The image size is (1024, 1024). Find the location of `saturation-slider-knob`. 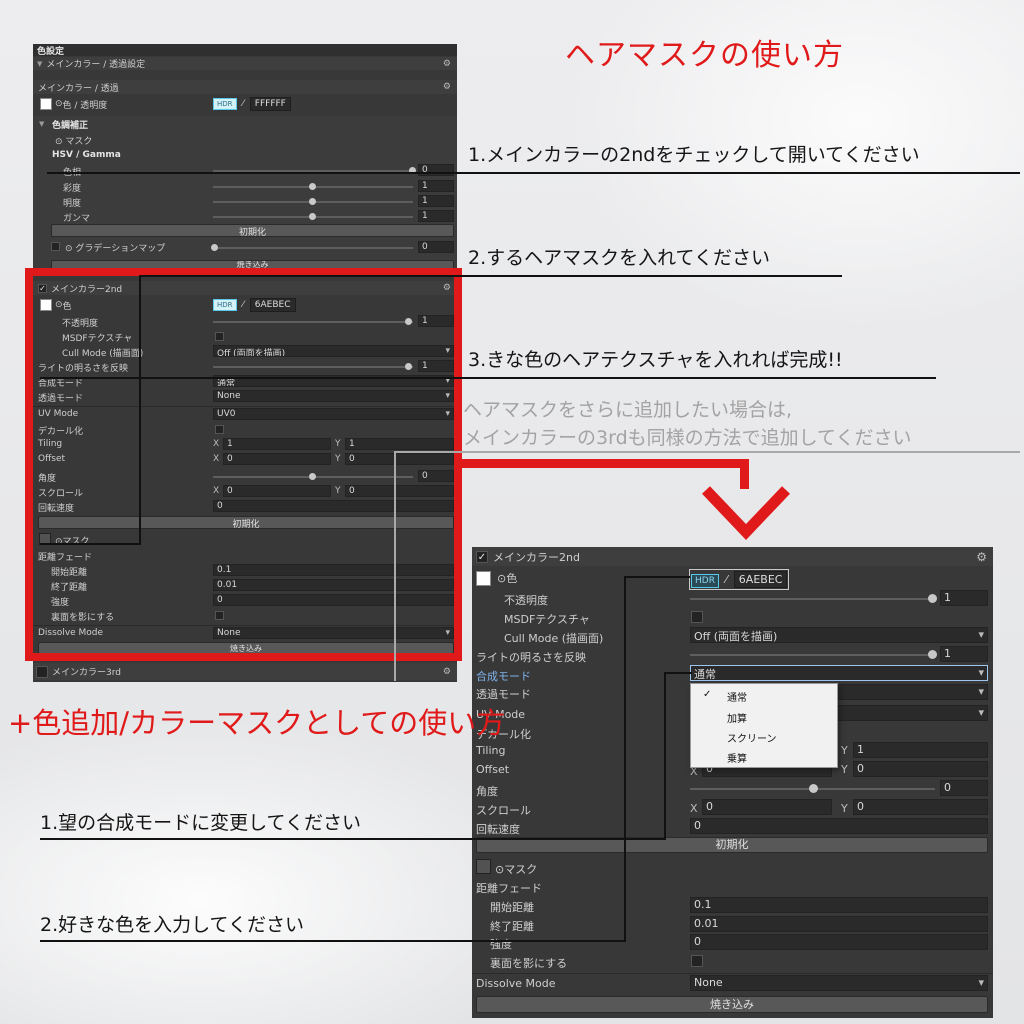

saturation-slider-knob is located at coordinates (312, 186).